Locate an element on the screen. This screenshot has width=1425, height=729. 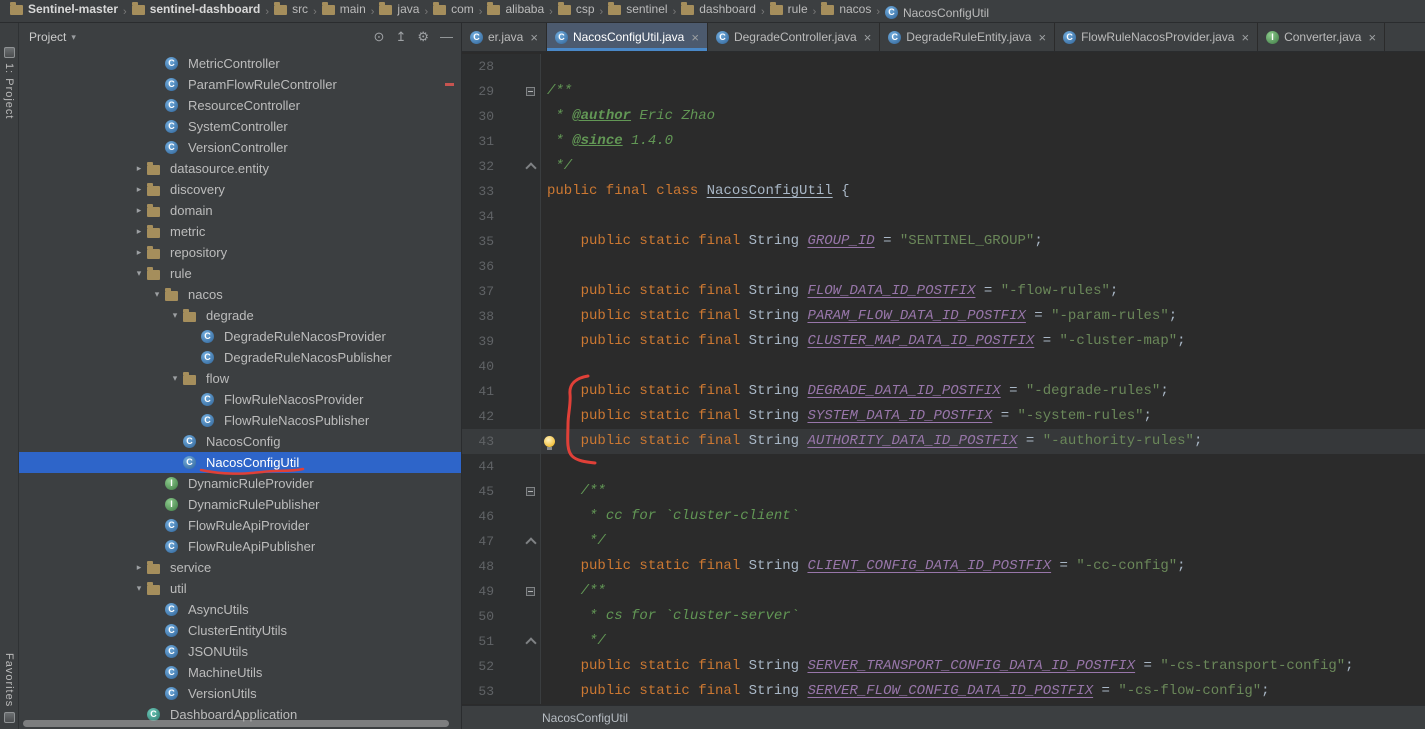
breadcrumb-item-alibaba: alibaba is located at coordinates (515, 9).